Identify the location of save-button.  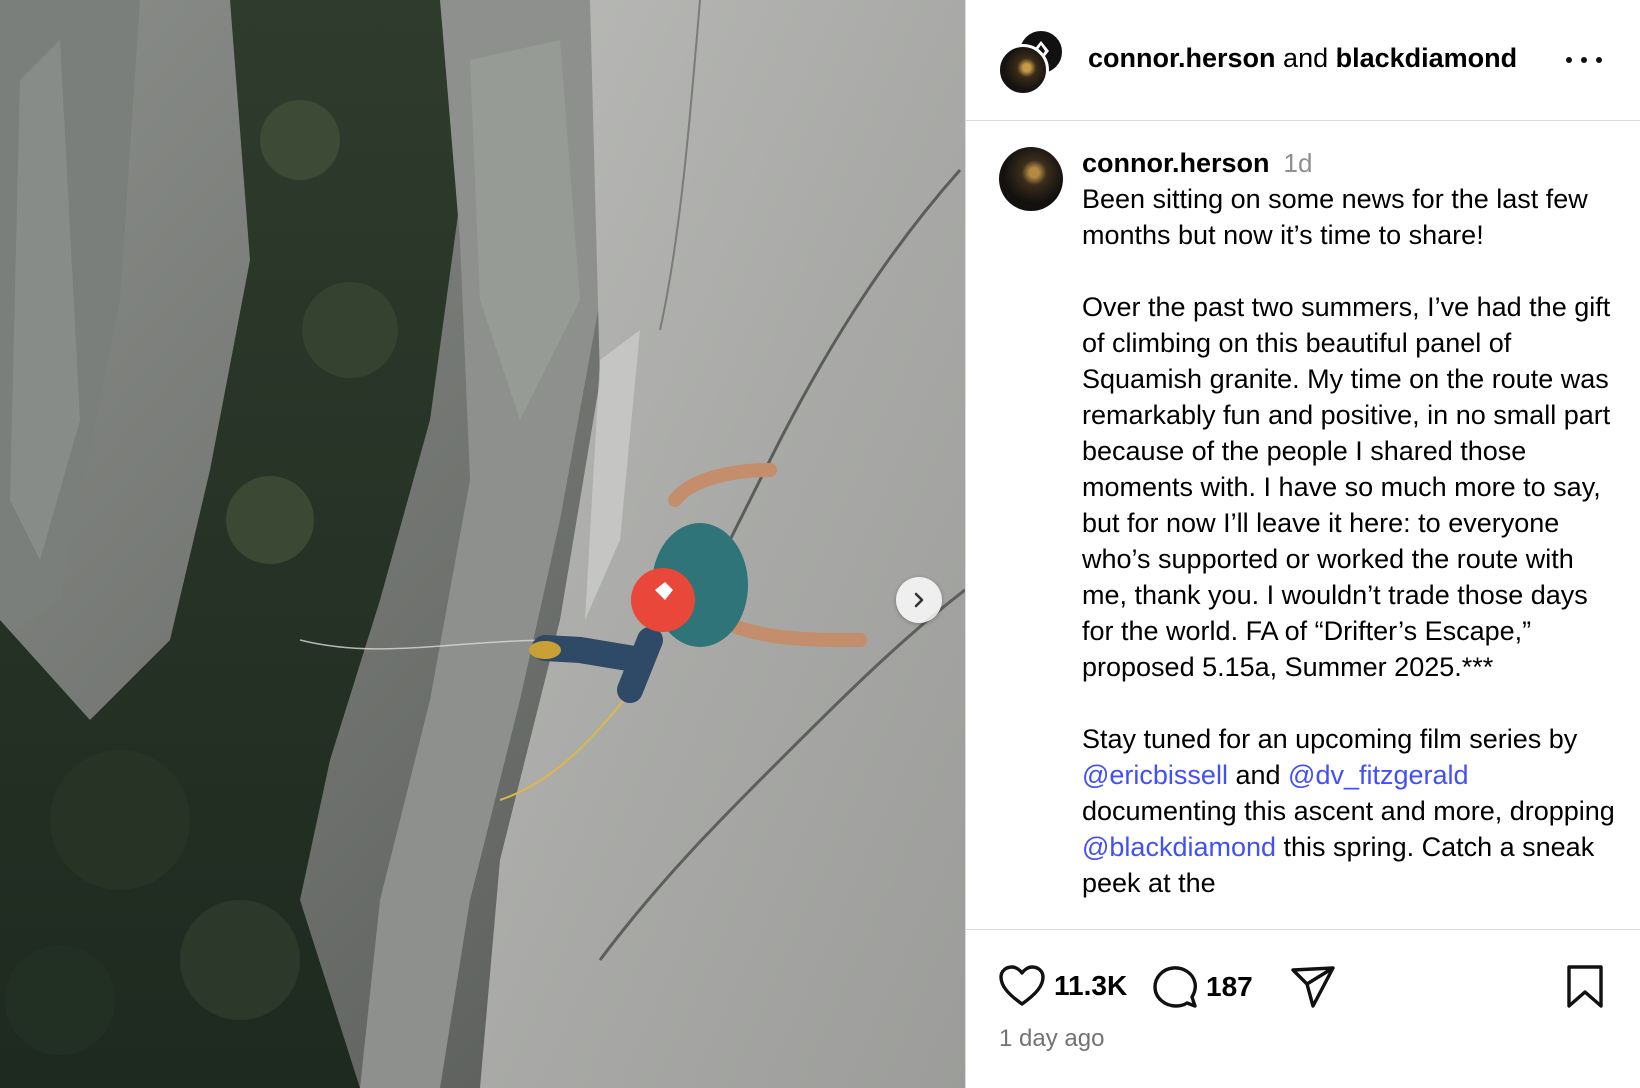
(1585, 987).